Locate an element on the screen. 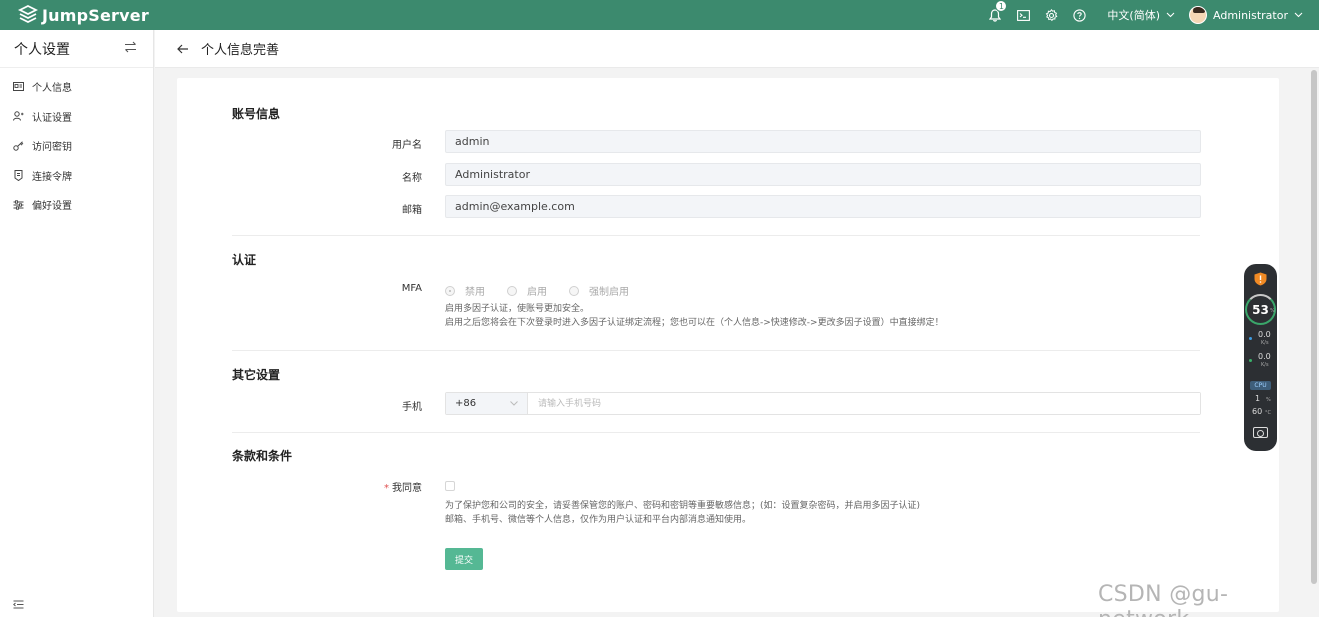  mfa-label: MFA is located at coordinates (411, 288).